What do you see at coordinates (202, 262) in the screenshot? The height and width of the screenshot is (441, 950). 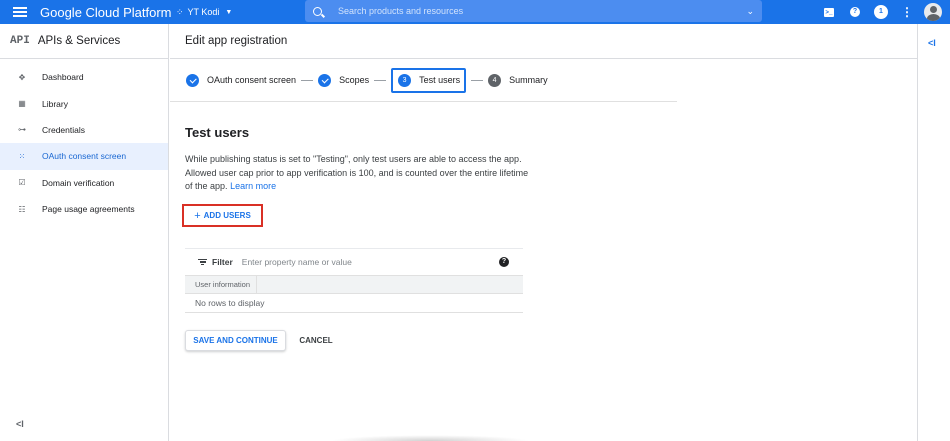 I see `filter-icon` at bounding box center [202, 262].